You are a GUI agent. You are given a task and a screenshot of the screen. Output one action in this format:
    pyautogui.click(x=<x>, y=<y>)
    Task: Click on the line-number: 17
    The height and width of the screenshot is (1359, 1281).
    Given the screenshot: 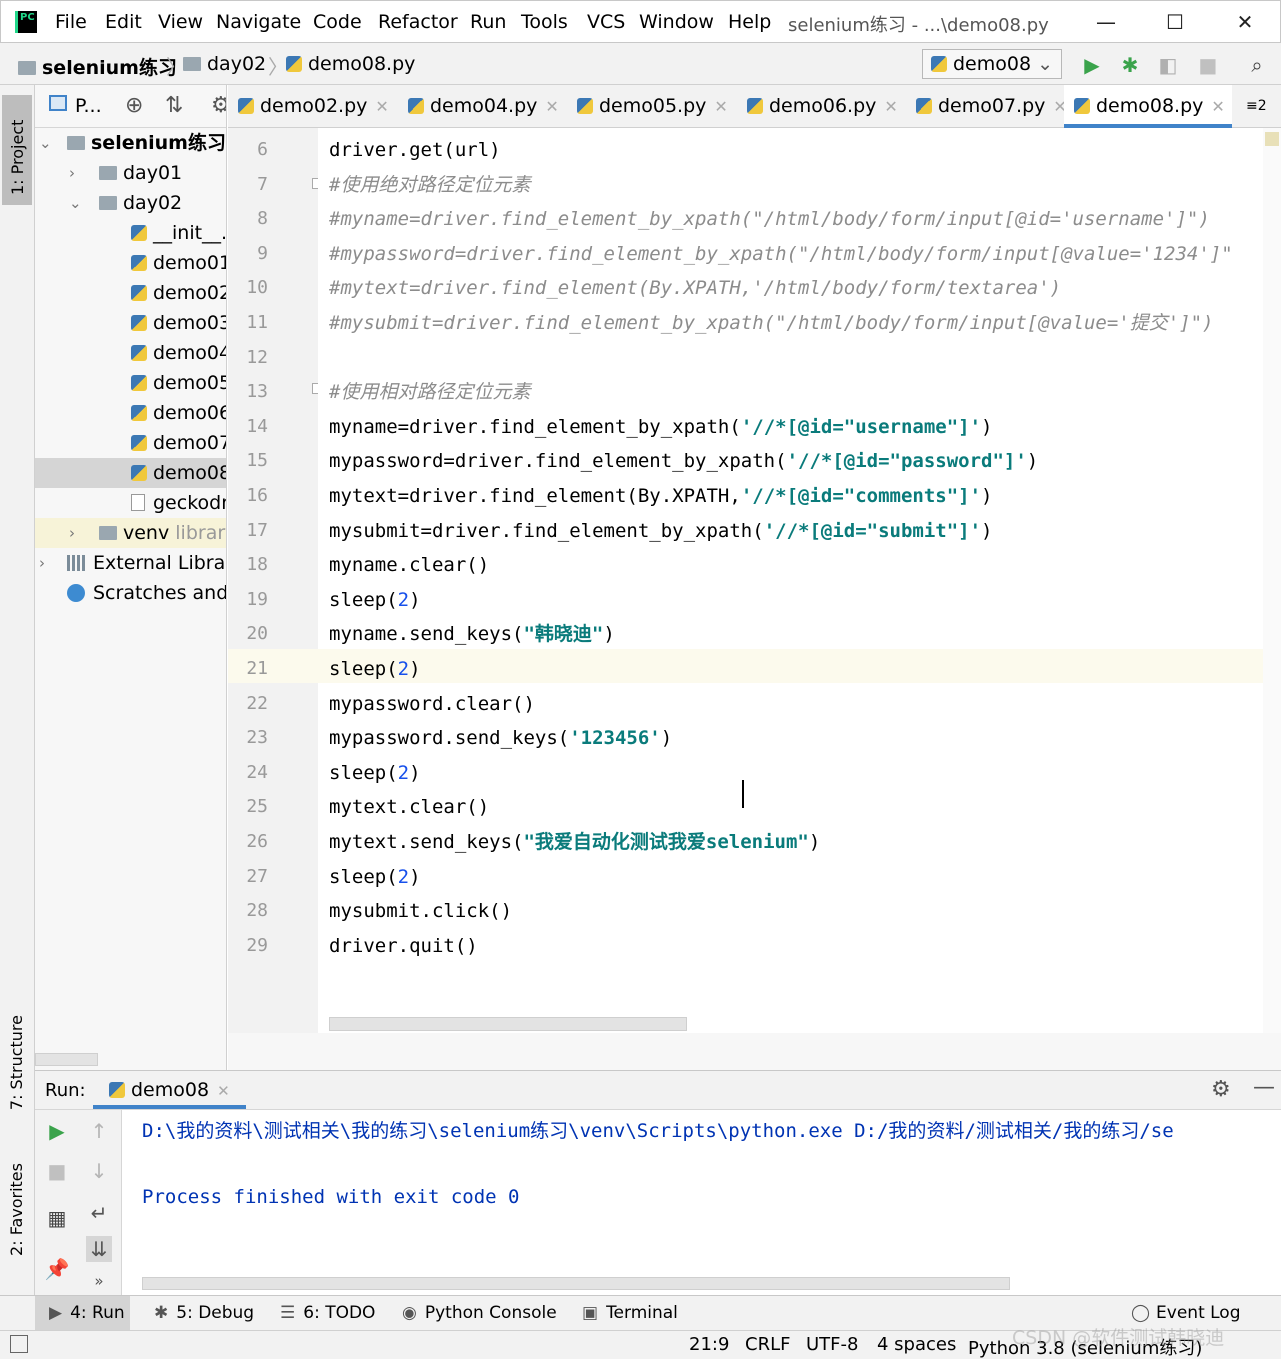 What is the action you would take?
    pyautogui.click(x=248, y=530)
    